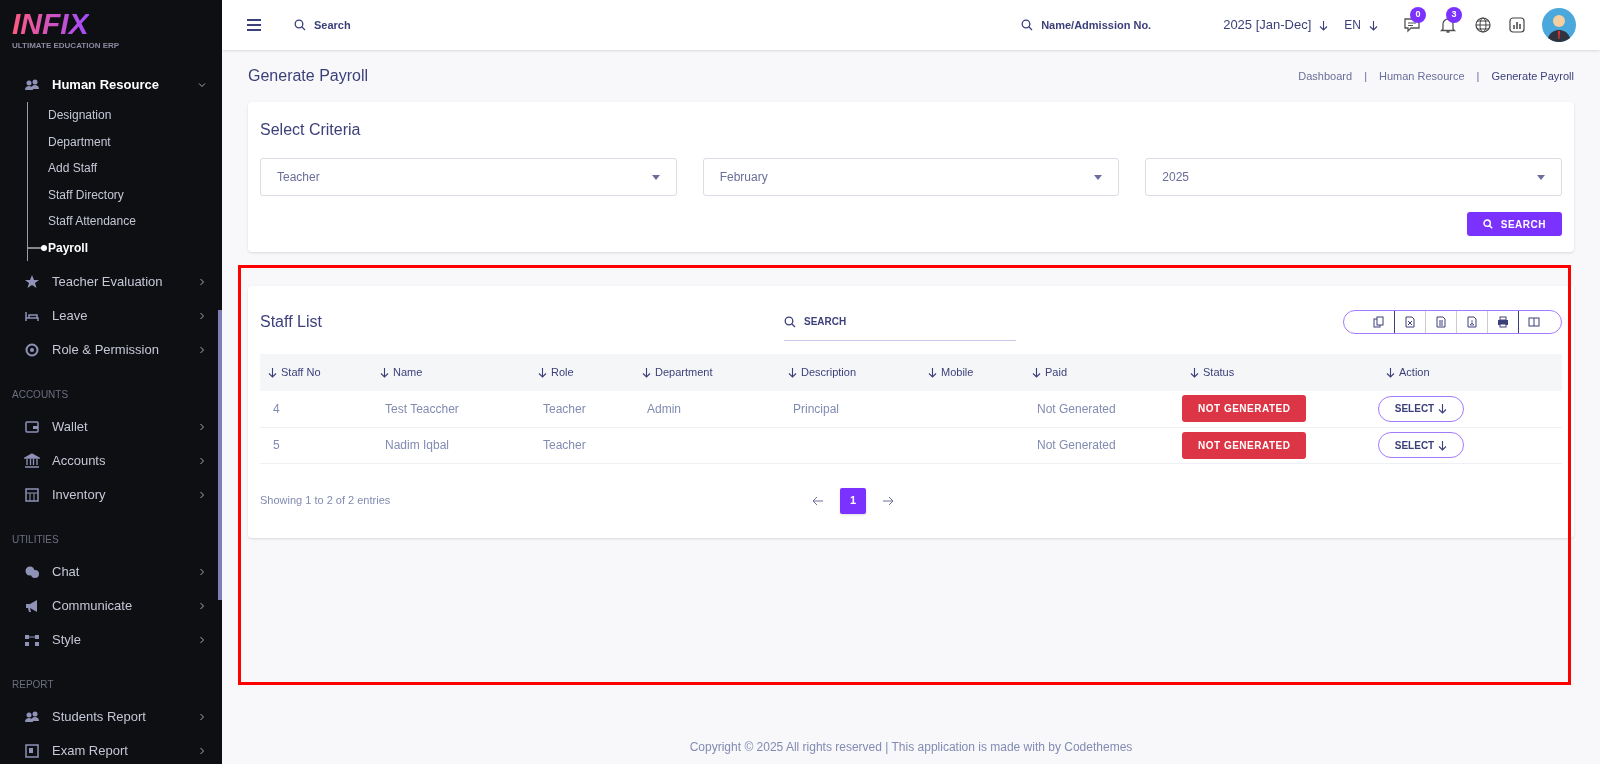  Describe the element at coordinates (904, 321) in the screenshot. I see `table-search-field: SEARCH` at that location.